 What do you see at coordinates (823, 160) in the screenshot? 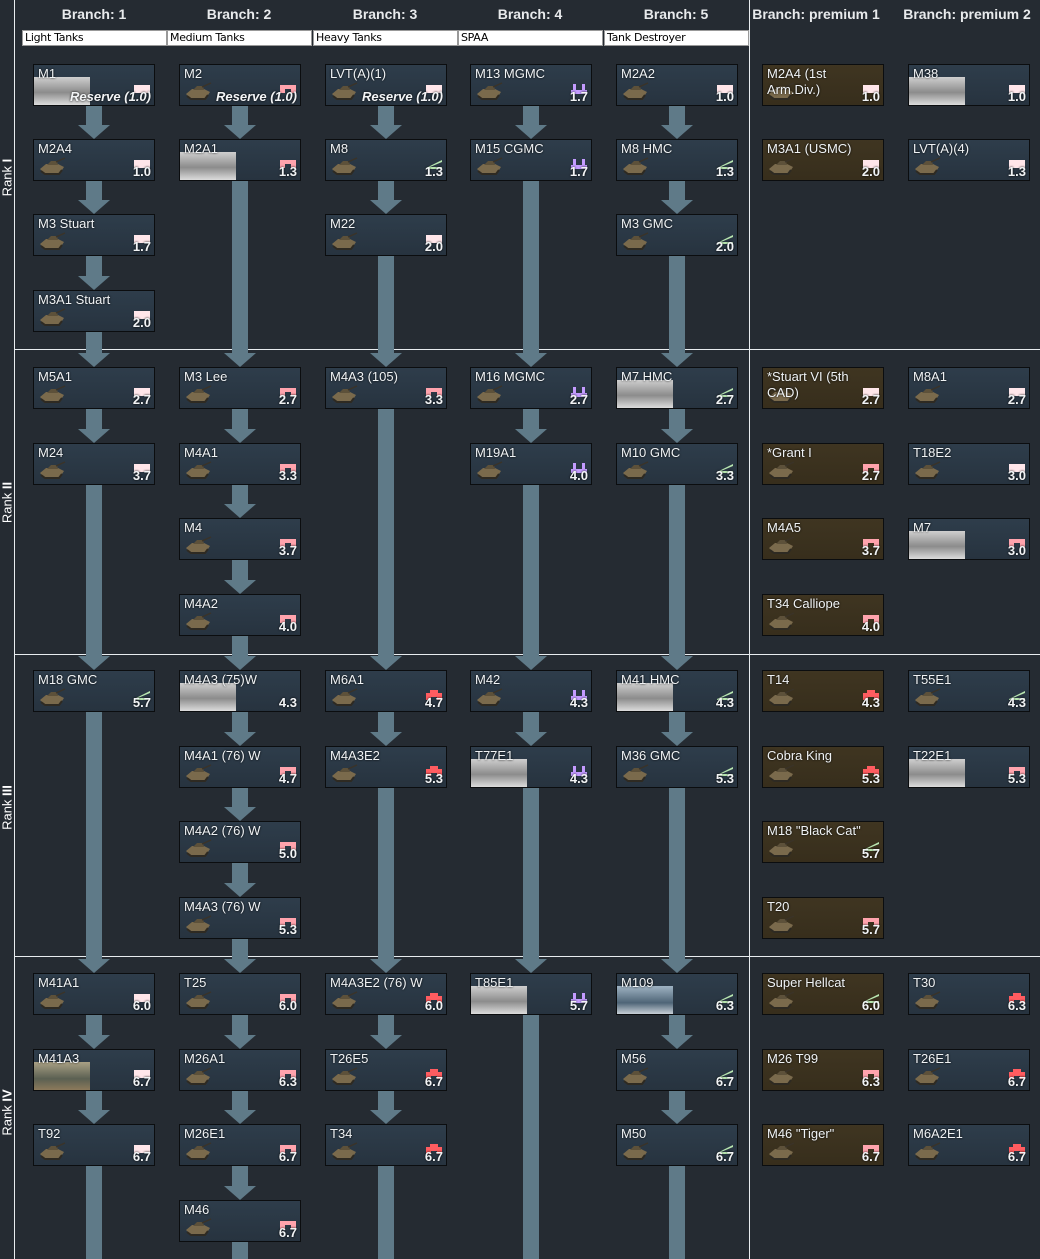
I see `vehicle-card: M3A1 (USMC) 2.0` at bounding box center [823, 160].